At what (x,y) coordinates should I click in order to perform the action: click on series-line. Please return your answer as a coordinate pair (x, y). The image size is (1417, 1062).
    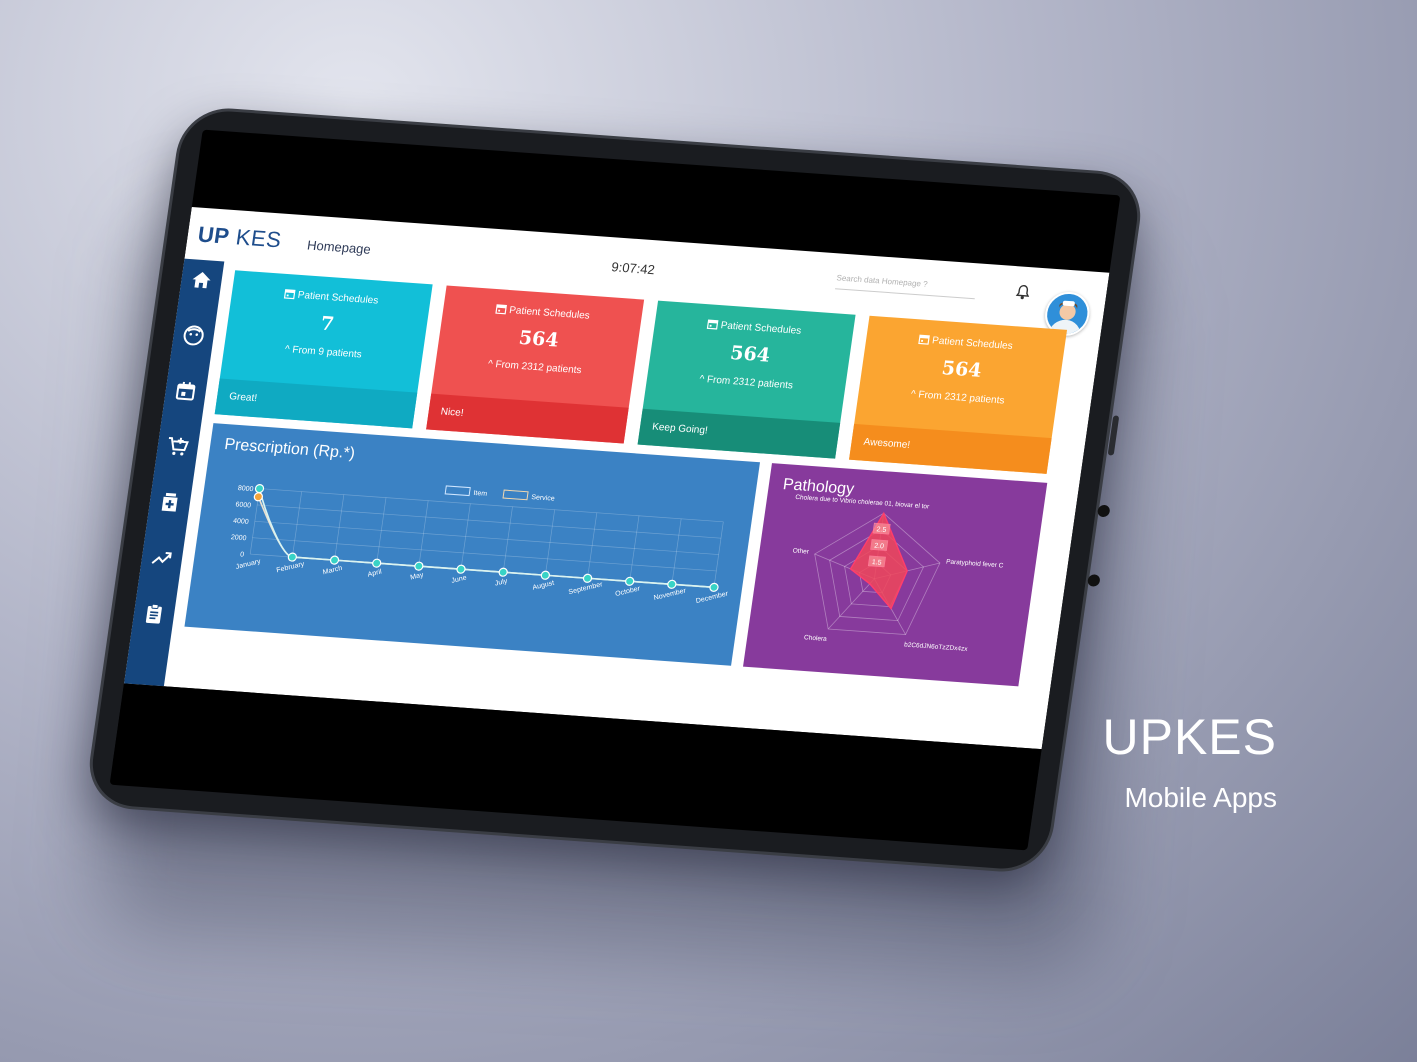
    Looking at the image, I should click on (486, 542).